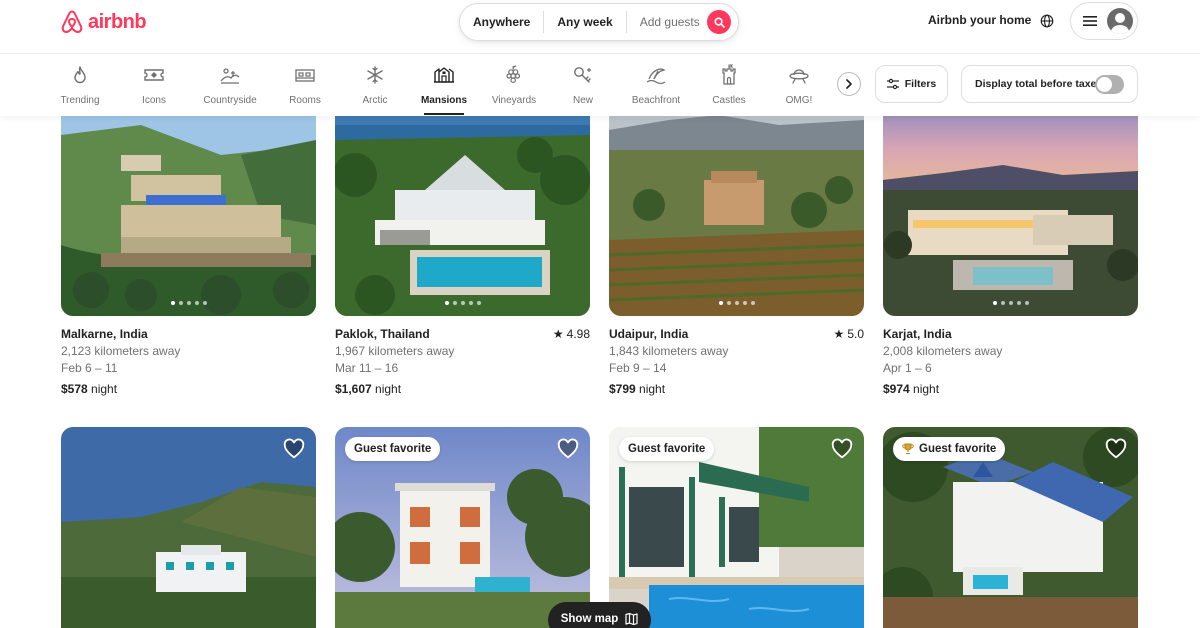 Image resolution: width=1200 pixels, height=628 pixels. Describe the element at coordinates (656, 100) in the screenshot. I see `category-label: Beachfront` at that location.